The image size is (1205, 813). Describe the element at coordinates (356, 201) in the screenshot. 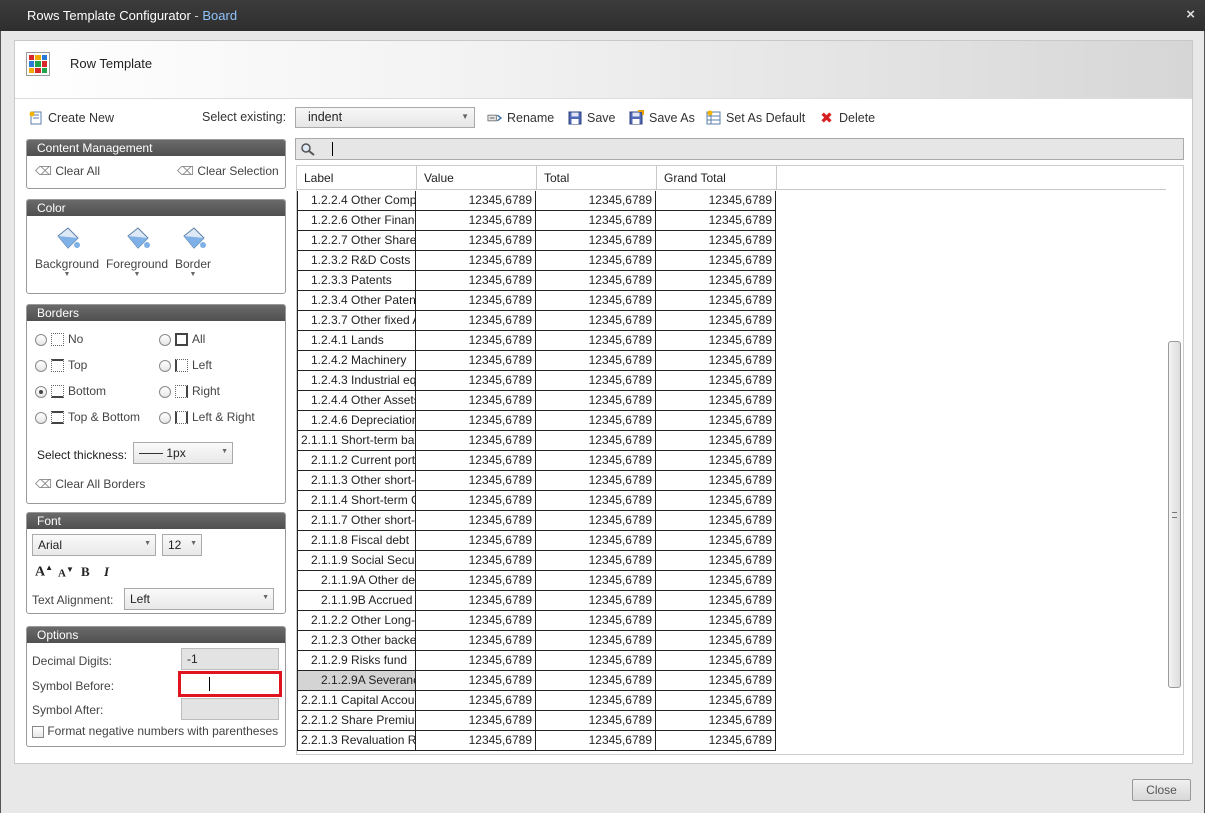

I see `cell-label: 1.2.2.4 Other Comp` at that location.